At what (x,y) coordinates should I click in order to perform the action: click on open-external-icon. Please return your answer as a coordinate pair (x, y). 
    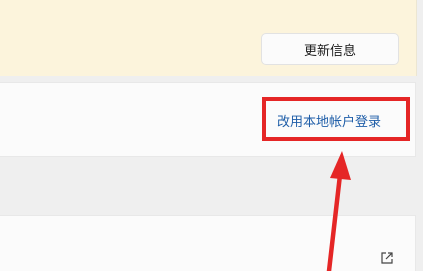
    Looking at the image, I should click on (387, 258).